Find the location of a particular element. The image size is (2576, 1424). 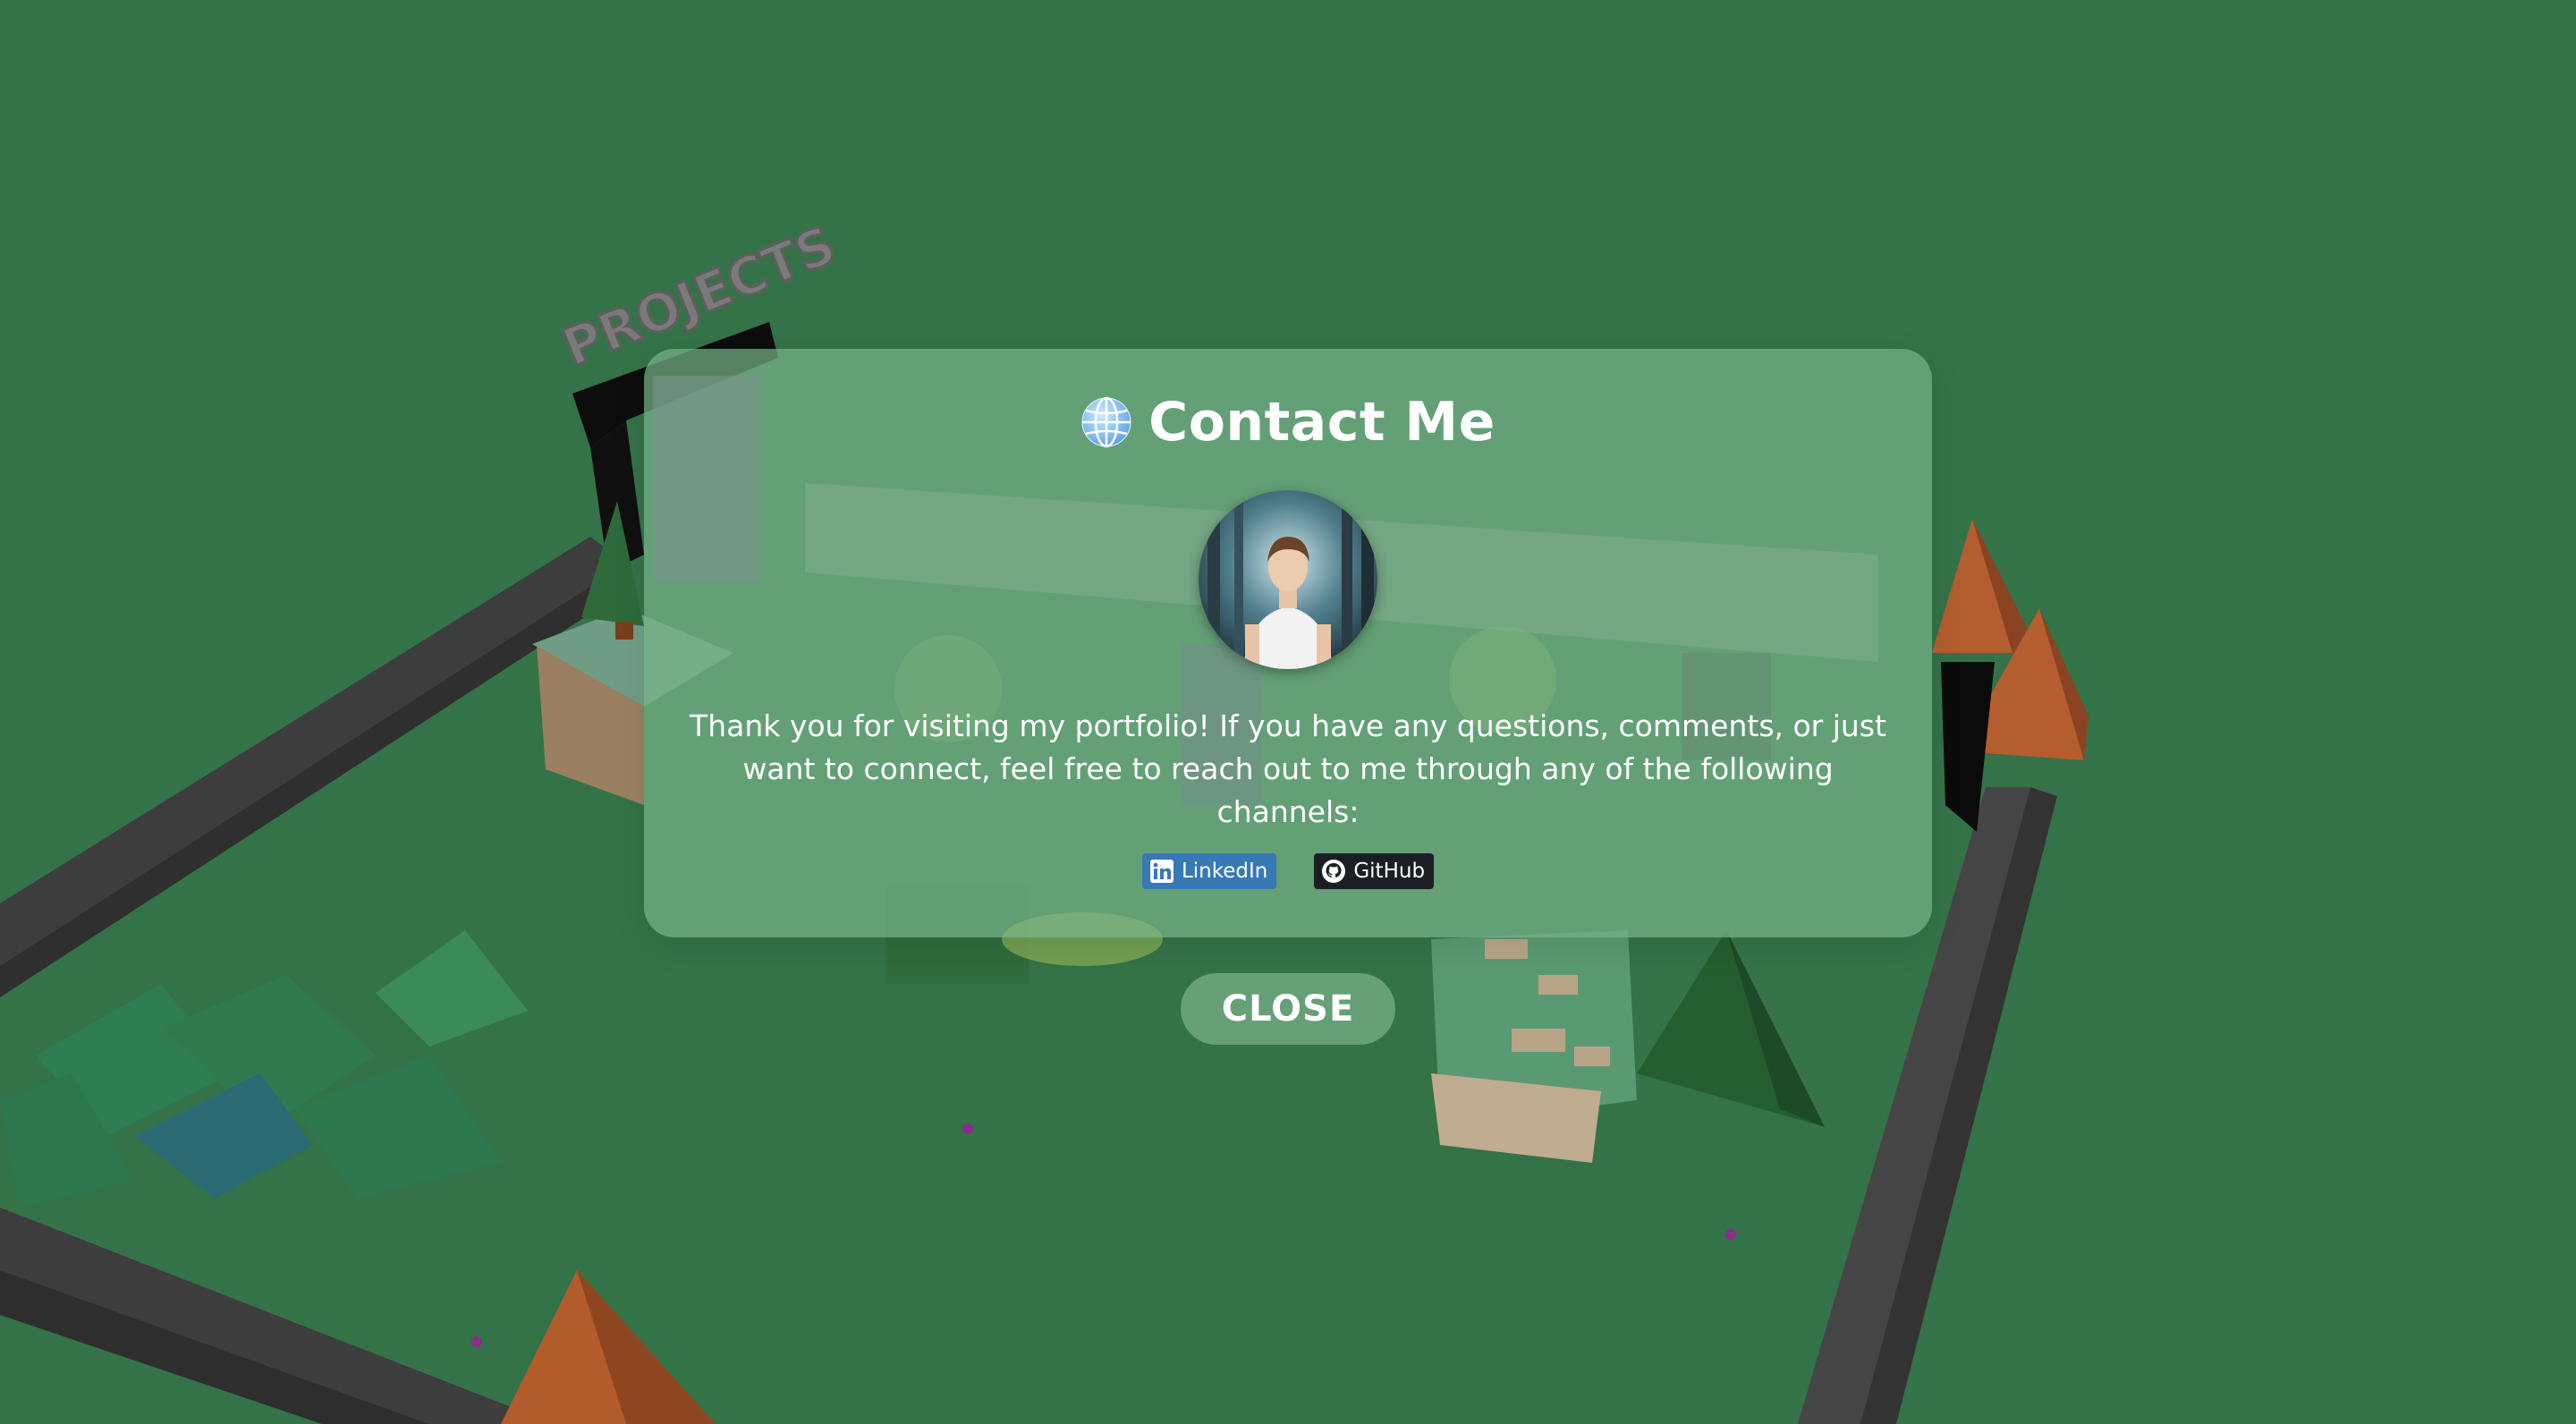

github-link: GitHub is located at coordinates (1374, 871).